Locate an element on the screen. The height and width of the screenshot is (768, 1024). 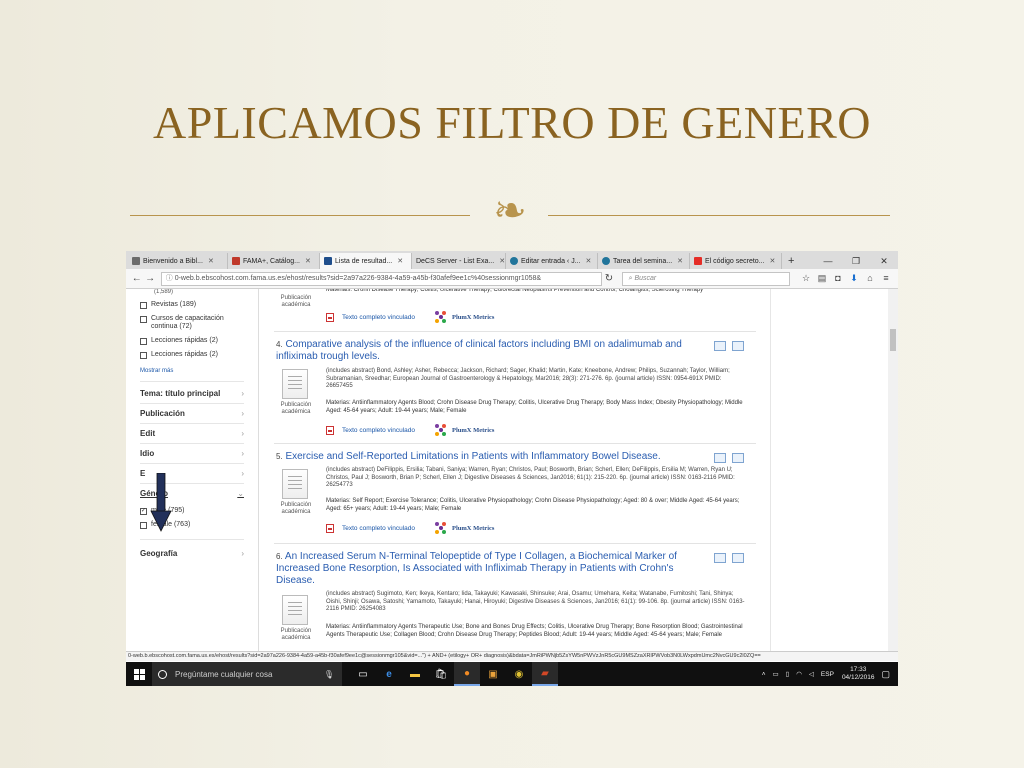
facet-cursos: Cursos de capacitación continua (72) is located at coordinates (188, 323).